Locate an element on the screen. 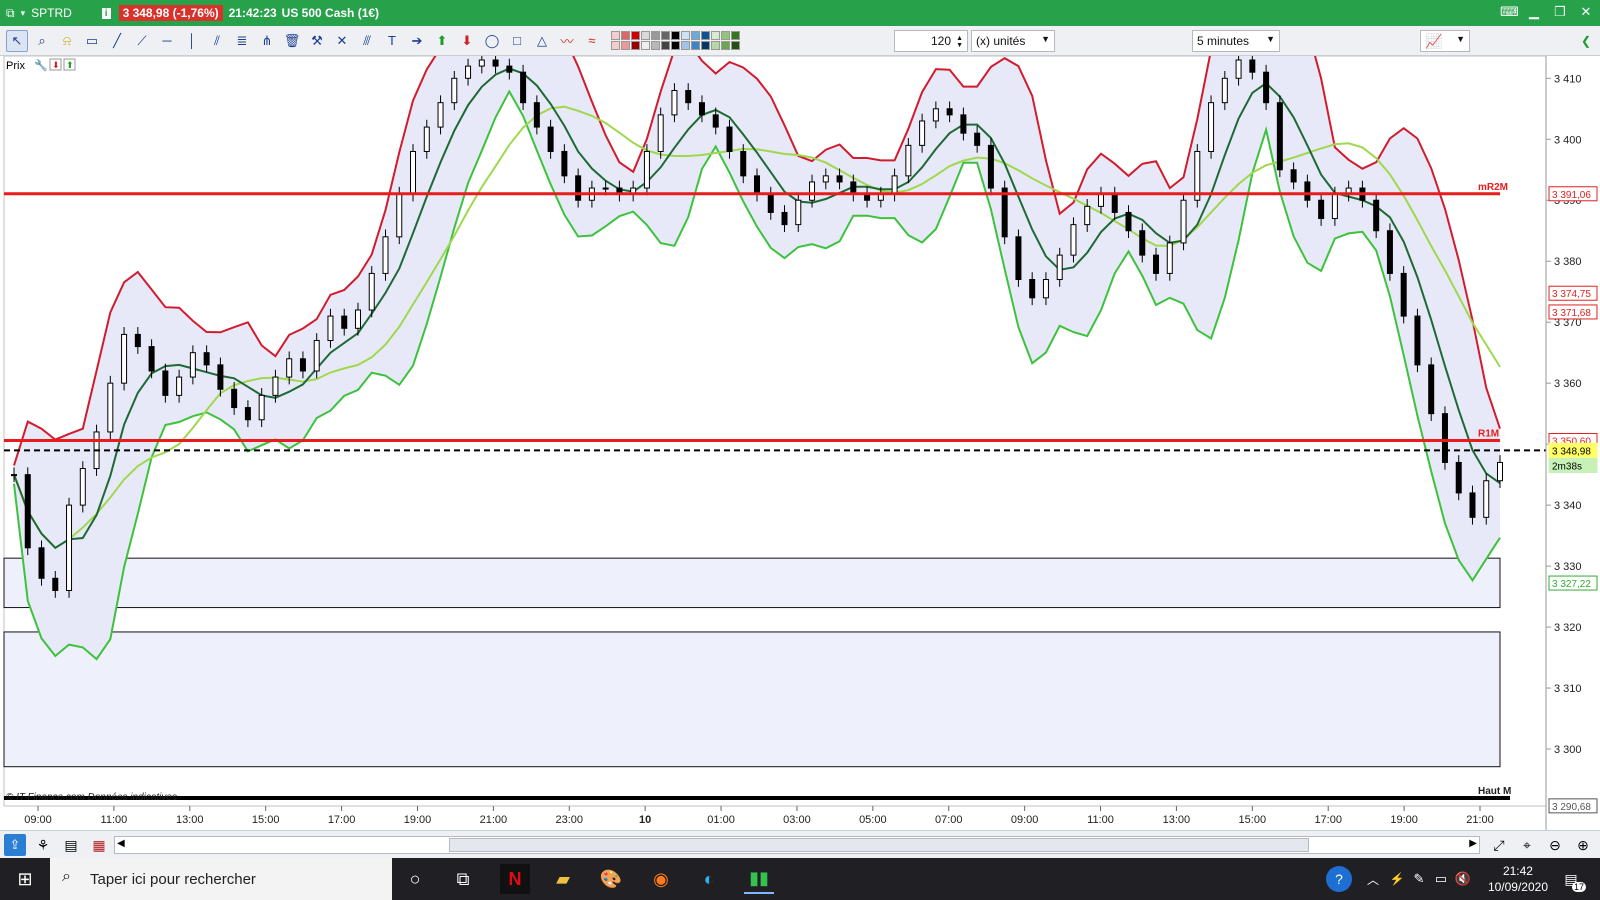 The width and height of the screenshot is (1600, 900). symbol-label: SPTRD is located at coordinates (51, 13).